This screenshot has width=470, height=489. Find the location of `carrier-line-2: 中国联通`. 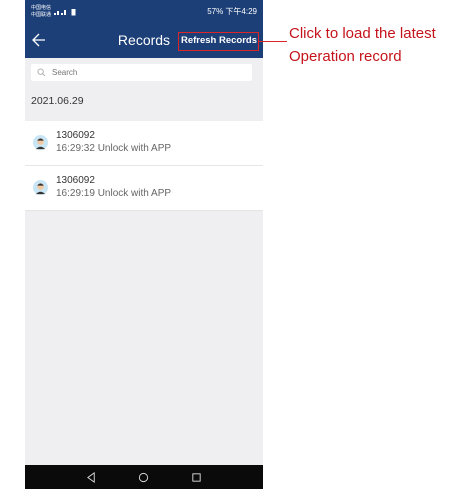

carrier-line-2: 中国联通 is located at coordinates (41, 14).